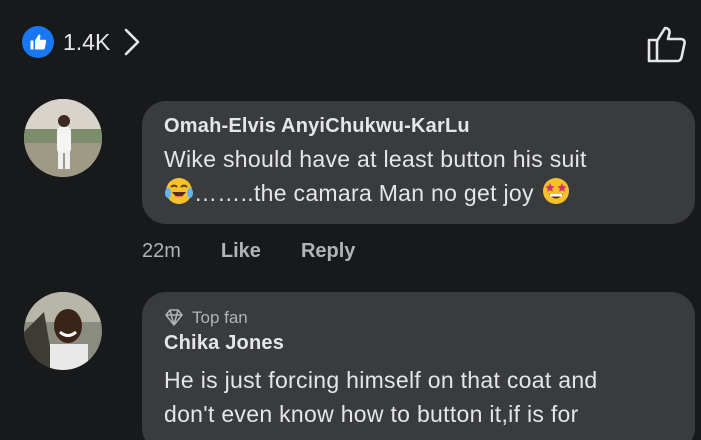 This screenshot has height=440, width=701. What do you see at coordinates (418, 343) in the screenshot?
I see `comment-author: Chika Jones` at bounding box center [418, 343].